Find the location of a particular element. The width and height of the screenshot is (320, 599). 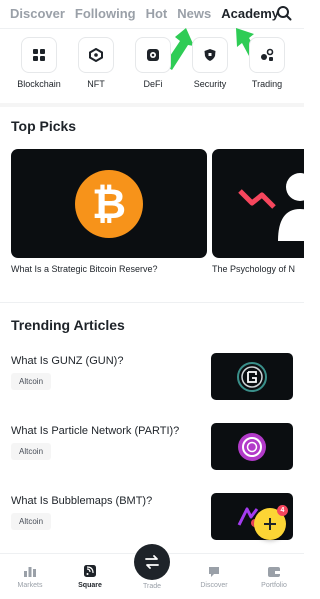

nav-trade-button is located at coordinates (152, 562).